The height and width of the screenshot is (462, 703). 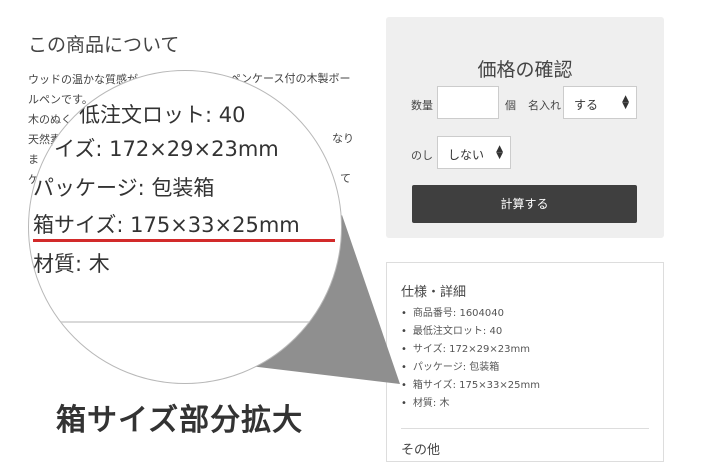 What do you see at coordinates (71, 264) in the screenshot?
I see `zoom-line: 材質: 木` at bounding box center [71, 264].